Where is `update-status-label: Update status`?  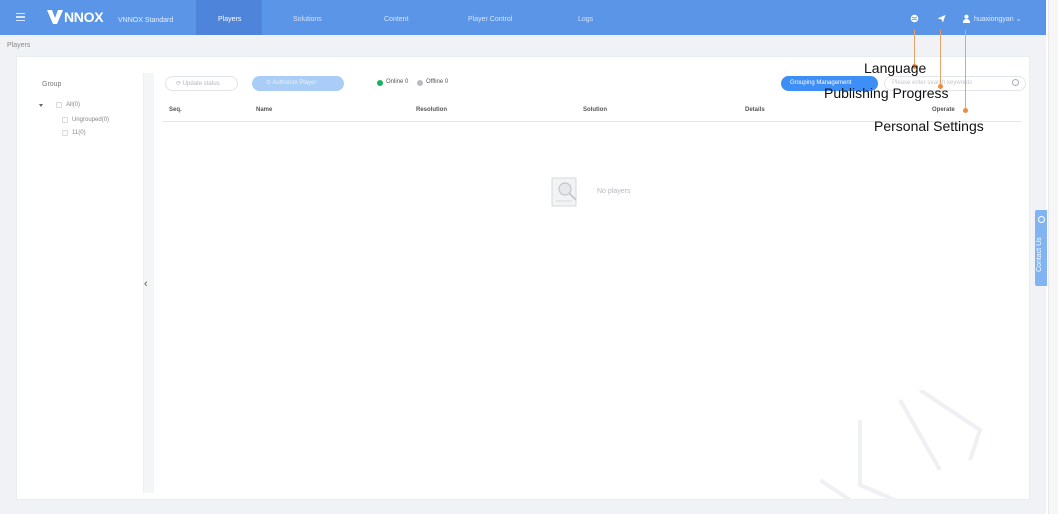 update-status-label: Update status is located at coordinates (201, 84).